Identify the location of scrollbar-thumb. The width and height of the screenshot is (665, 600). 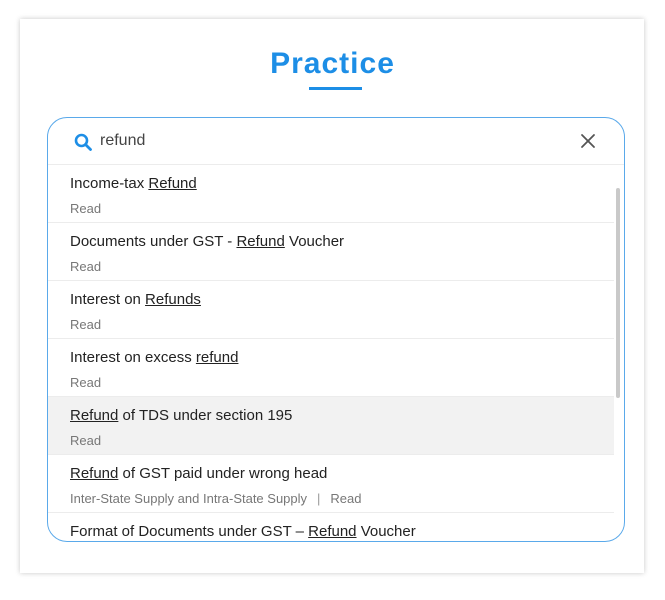
(618, 293).